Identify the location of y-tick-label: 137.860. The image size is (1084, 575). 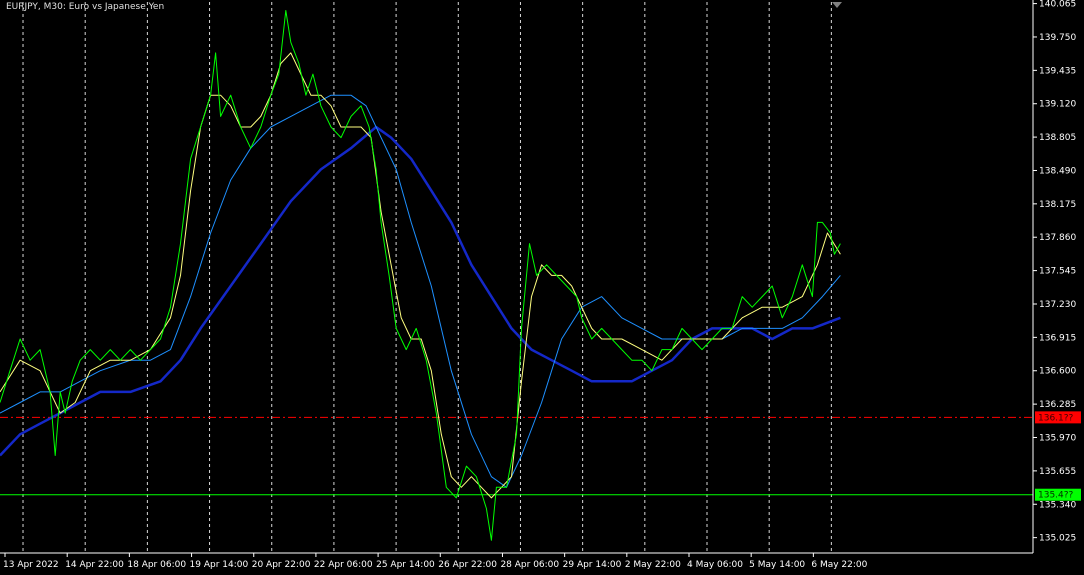
(1057, 238).